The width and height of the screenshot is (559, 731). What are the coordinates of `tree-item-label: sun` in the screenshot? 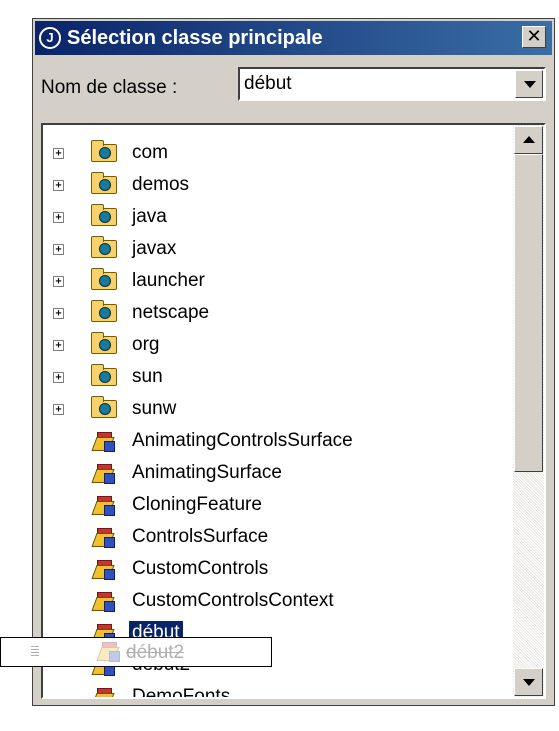 It's located at (147, 376).